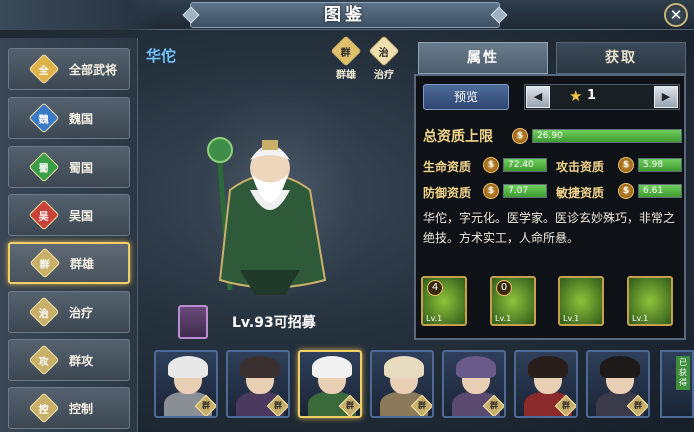 This screenshot has width=694, height=432. I want to click on sidebar-item-7: 控 控制, so click(69, 408).